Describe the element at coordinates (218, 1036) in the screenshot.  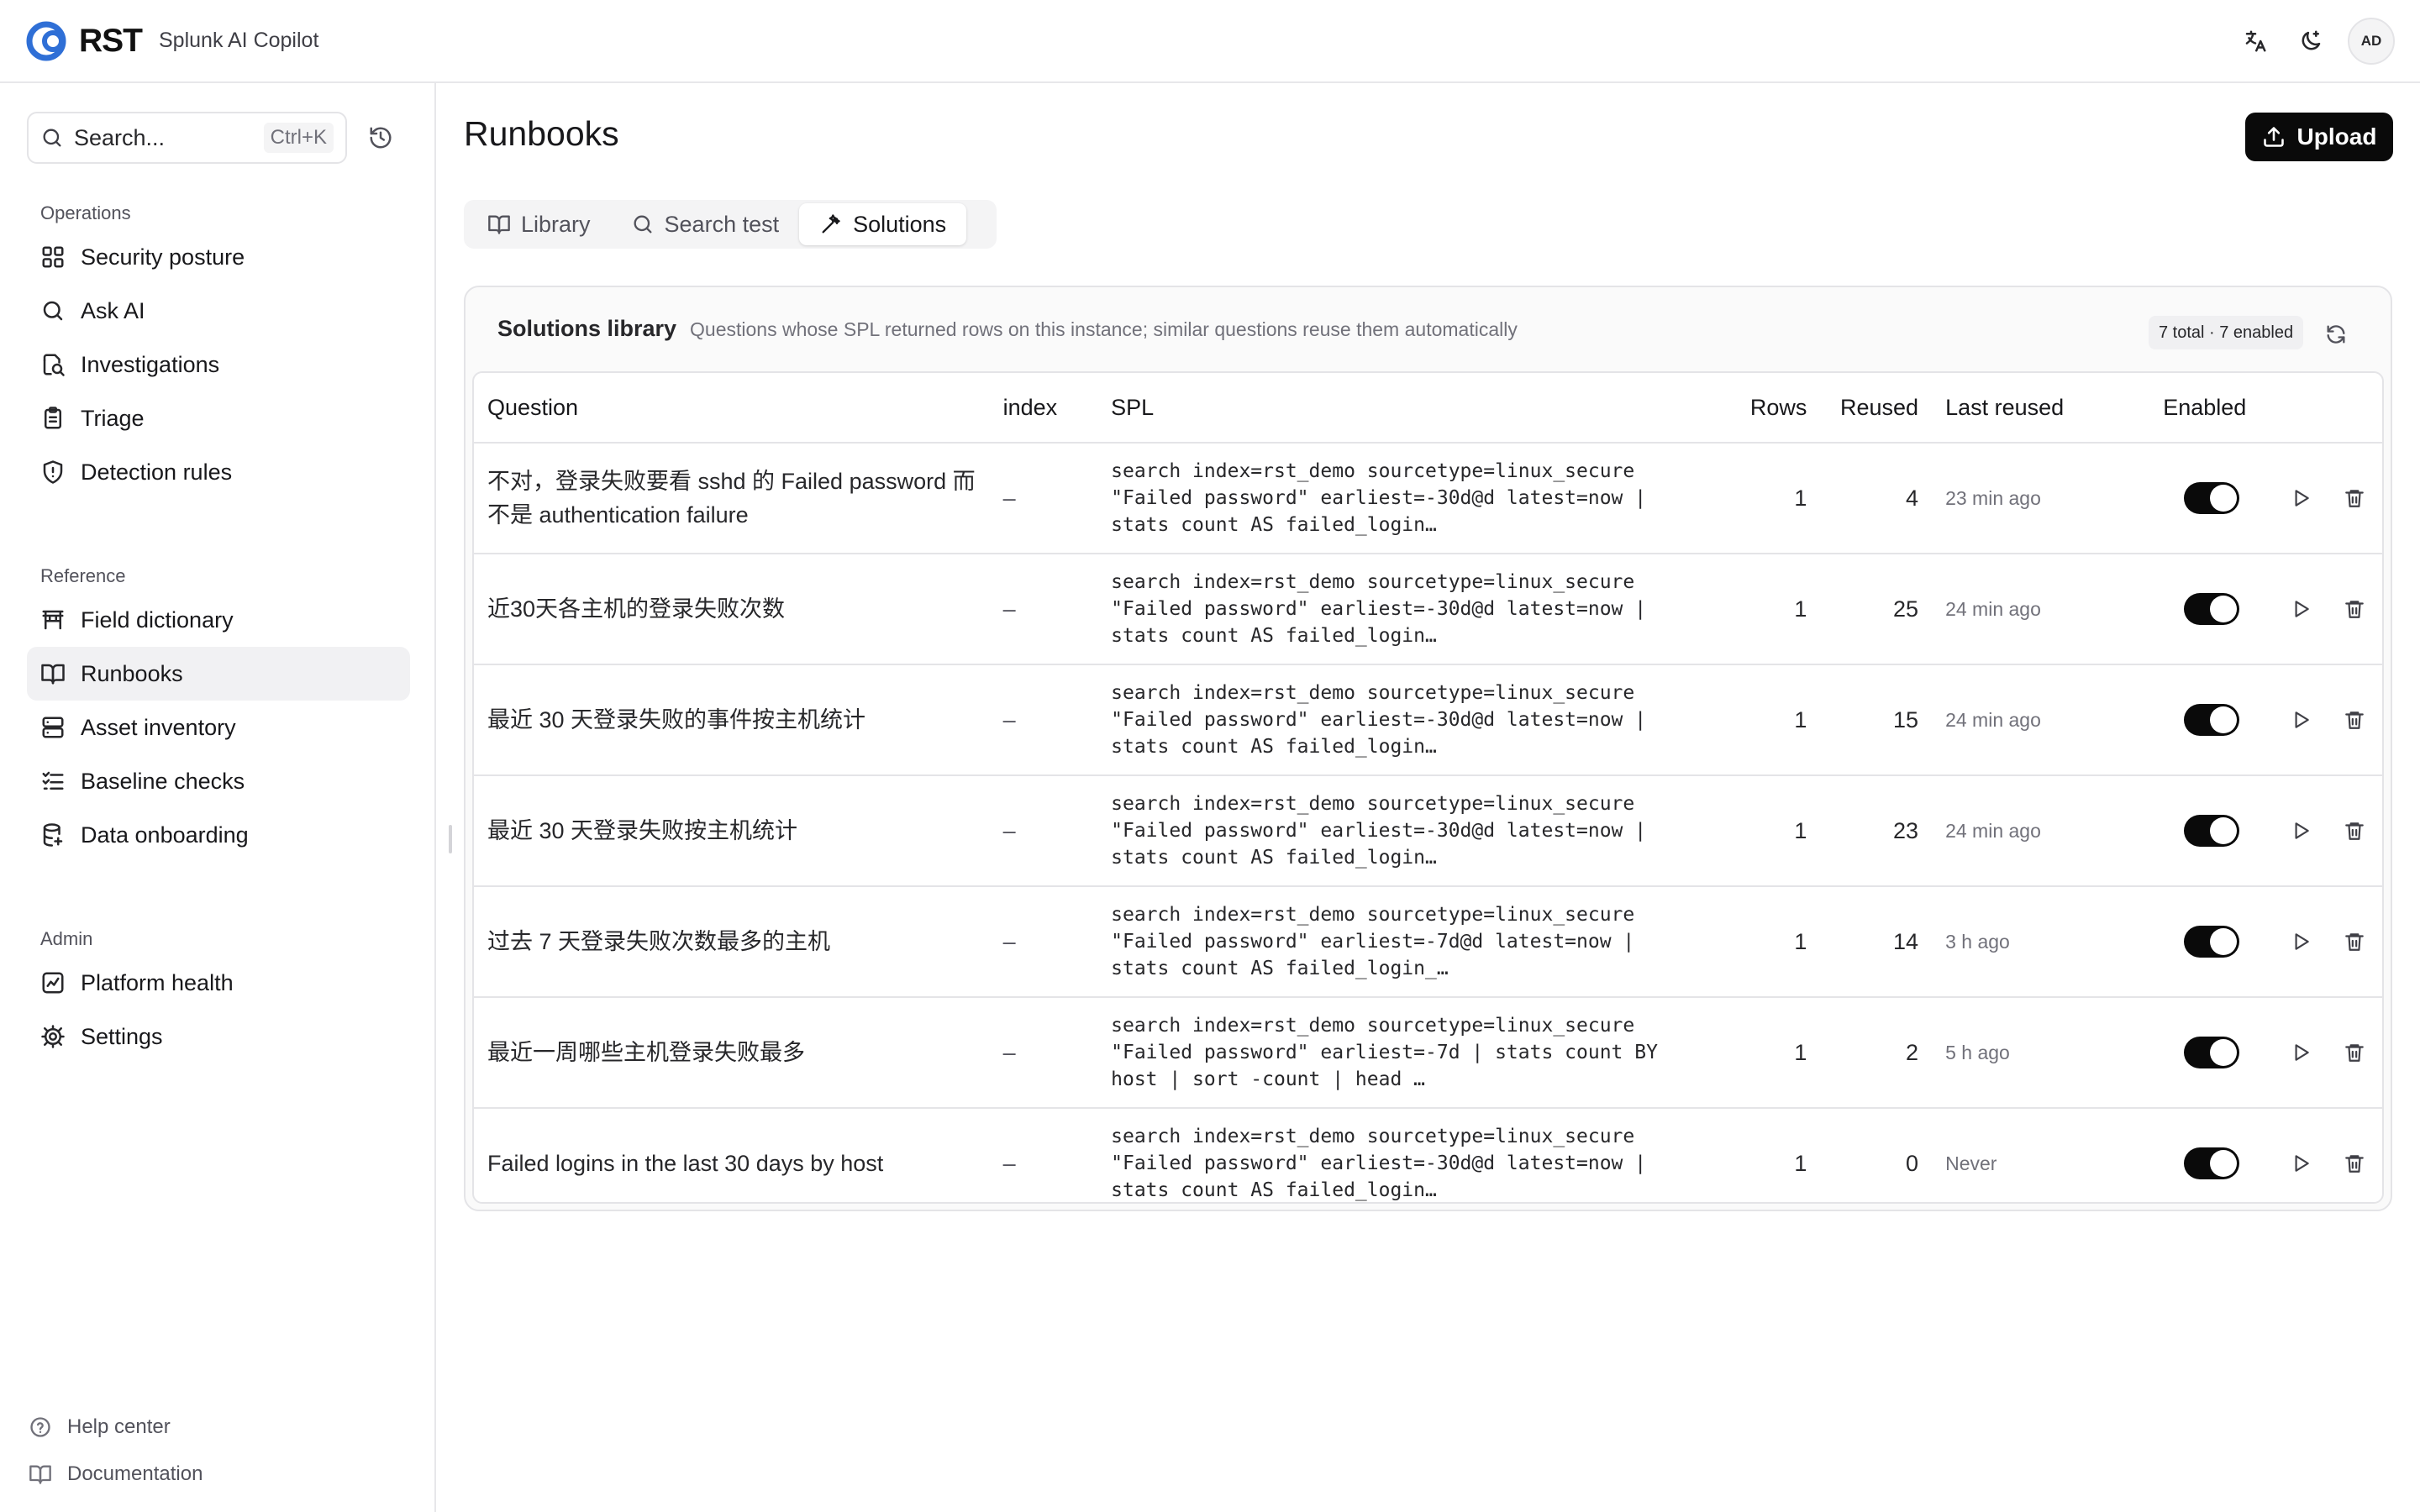
I see `sidebar-item-settings: Settings` at that location.